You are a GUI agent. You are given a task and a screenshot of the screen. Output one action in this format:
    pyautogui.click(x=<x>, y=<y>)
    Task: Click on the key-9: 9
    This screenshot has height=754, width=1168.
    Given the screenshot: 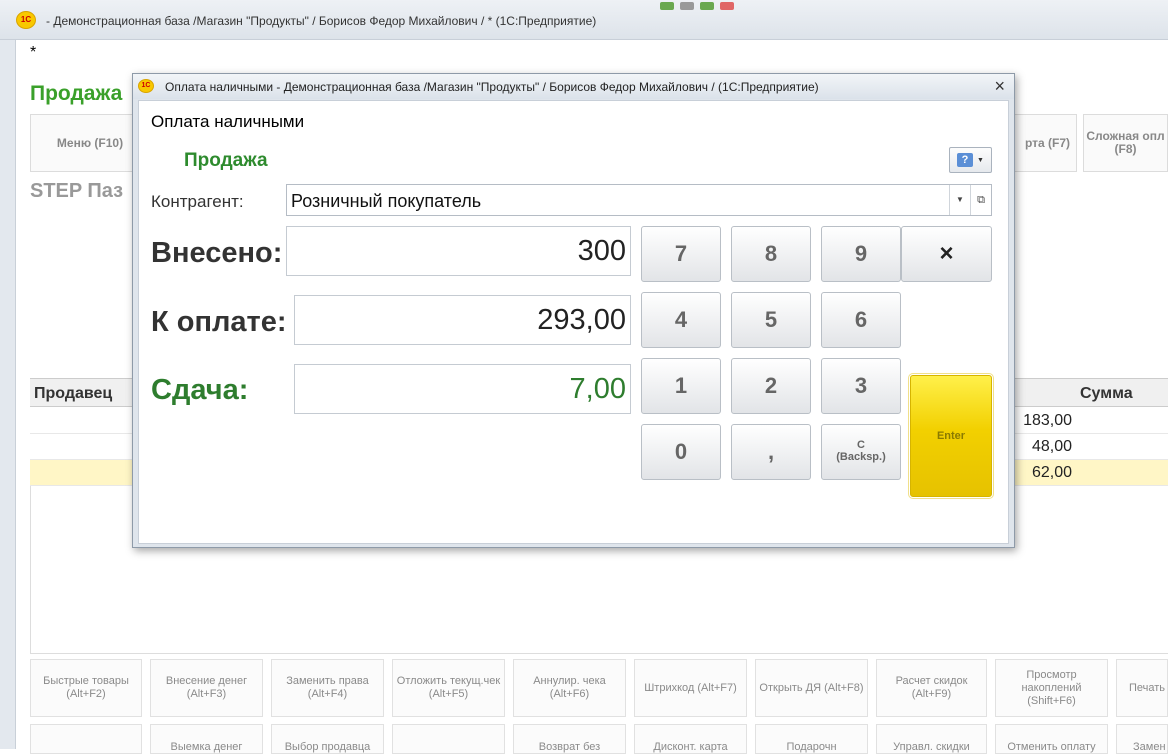 What is the action you would take?
    pyautogui.click(x=861, y=254)
    